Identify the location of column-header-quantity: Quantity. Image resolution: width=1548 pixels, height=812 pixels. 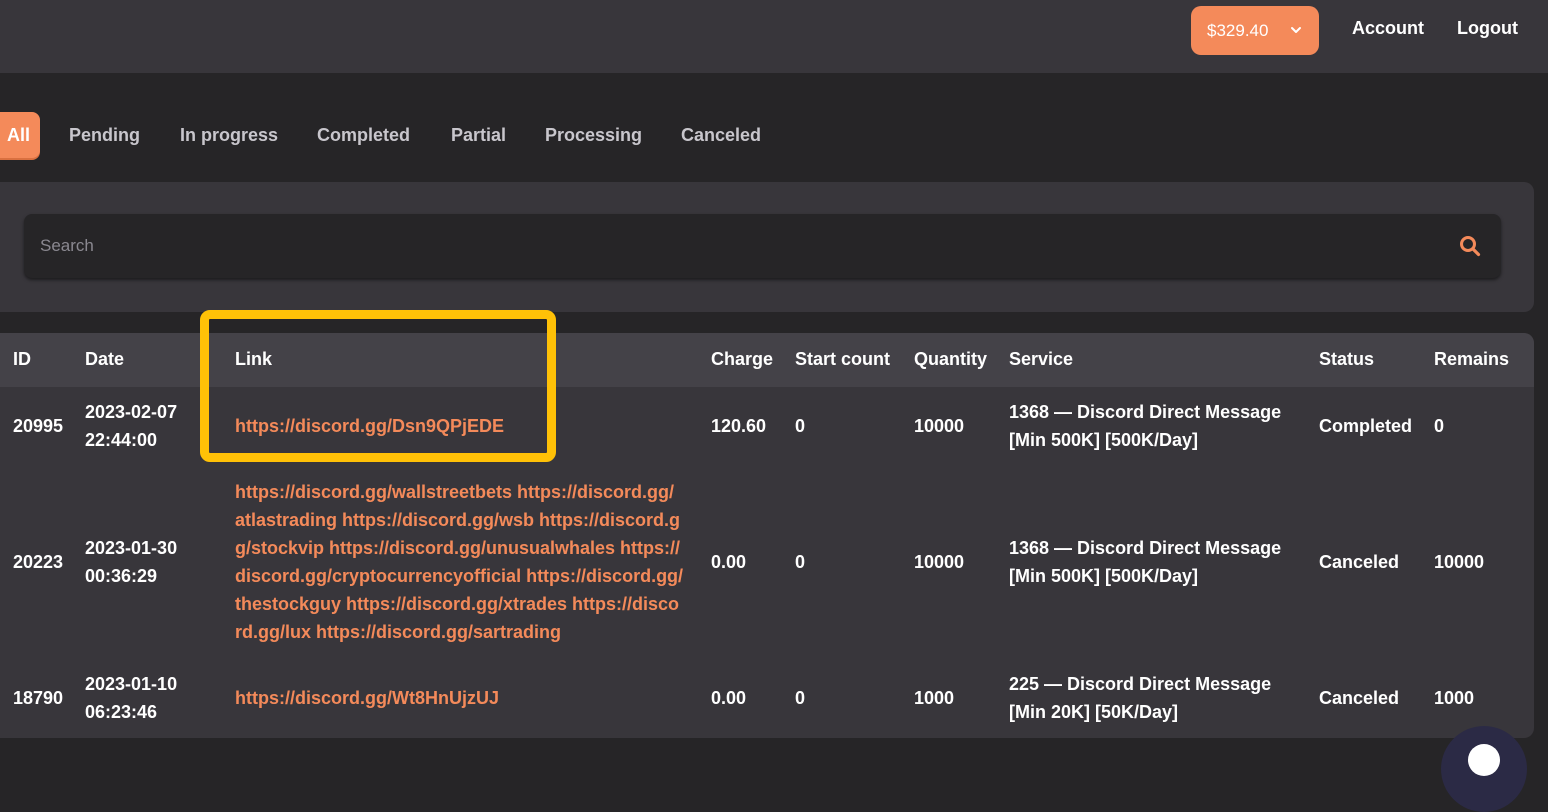
(951, 359).